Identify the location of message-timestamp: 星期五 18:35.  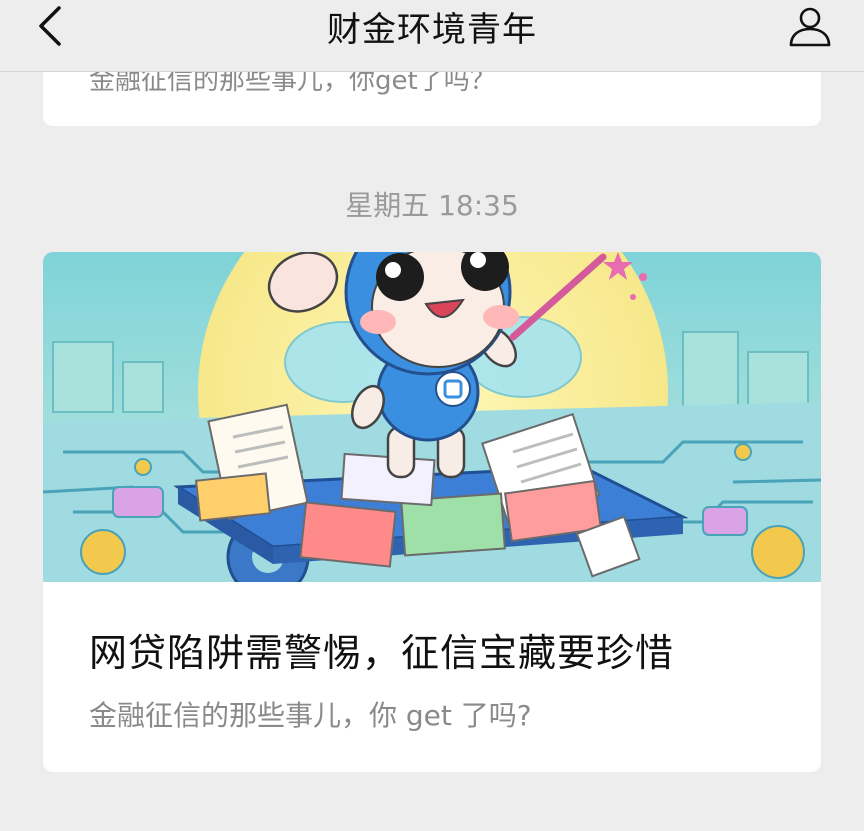
(432, 205).